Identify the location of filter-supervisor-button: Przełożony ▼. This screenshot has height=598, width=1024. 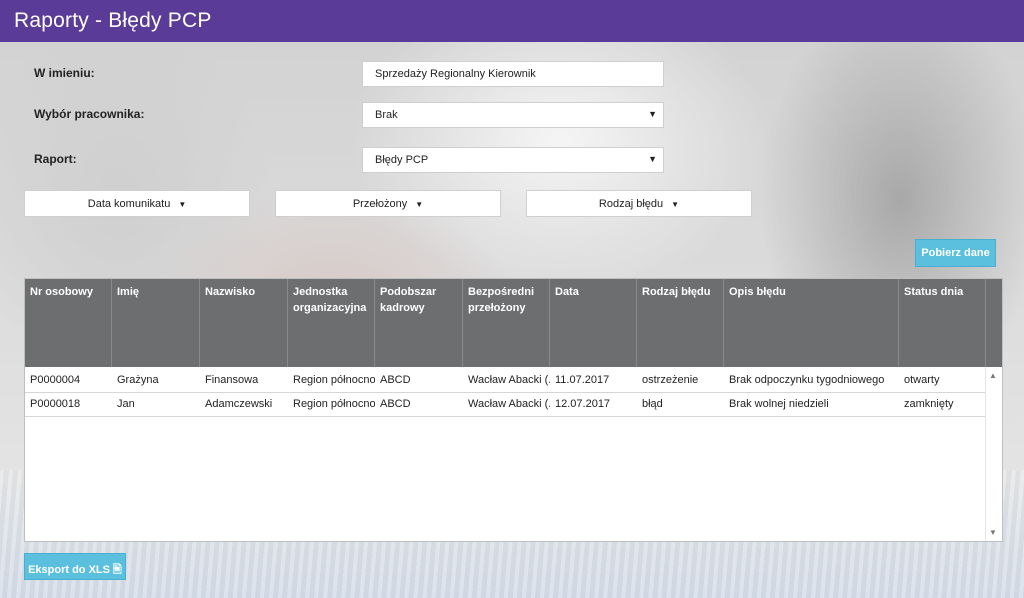
(388, 203).